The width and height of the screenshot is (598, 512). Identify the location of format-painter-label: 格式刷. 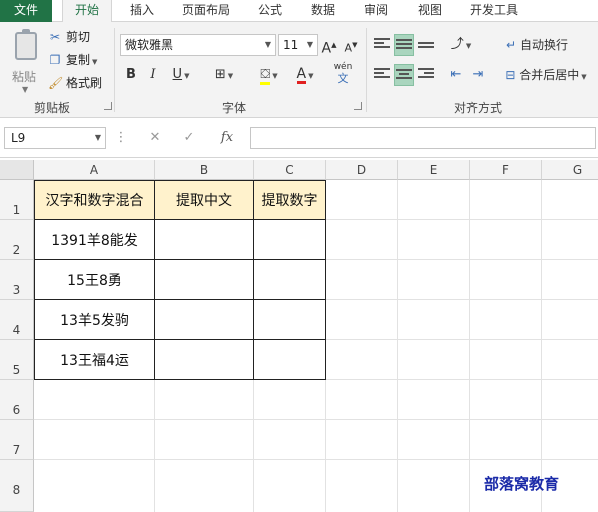
(84, 83).